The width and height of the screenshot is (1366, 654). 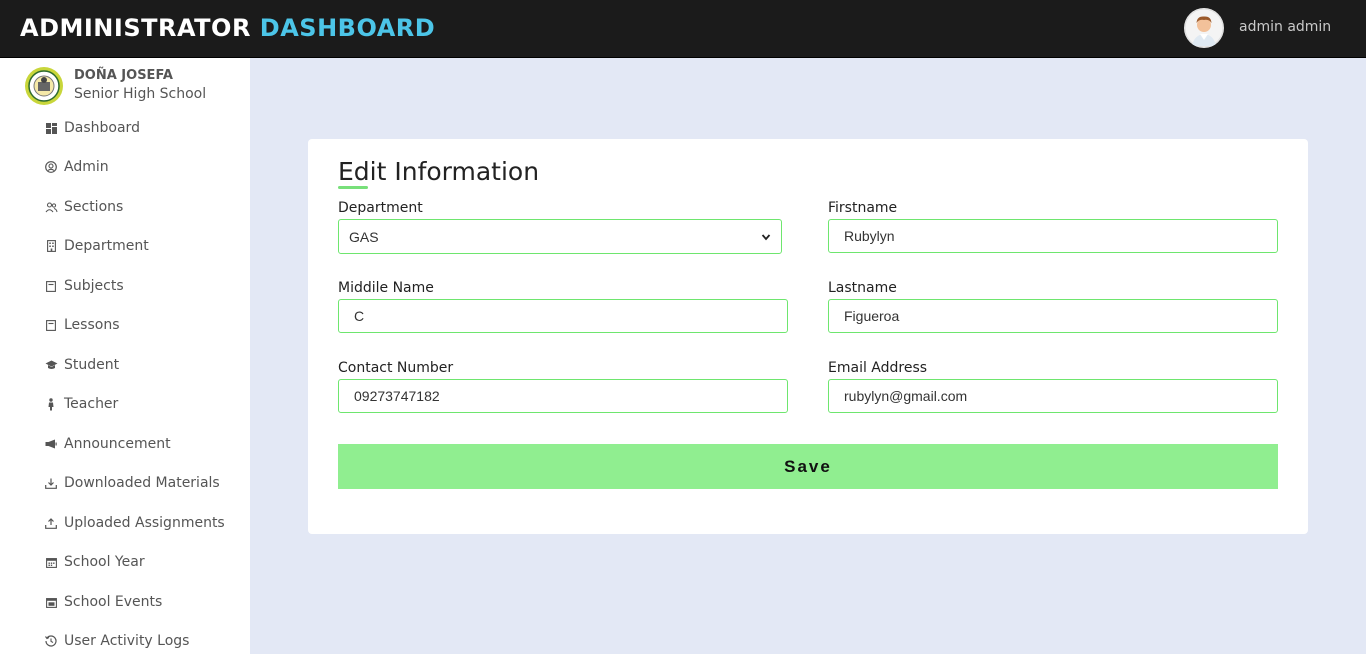 I want to click on calendar-icon, so click(x=51, y=562).